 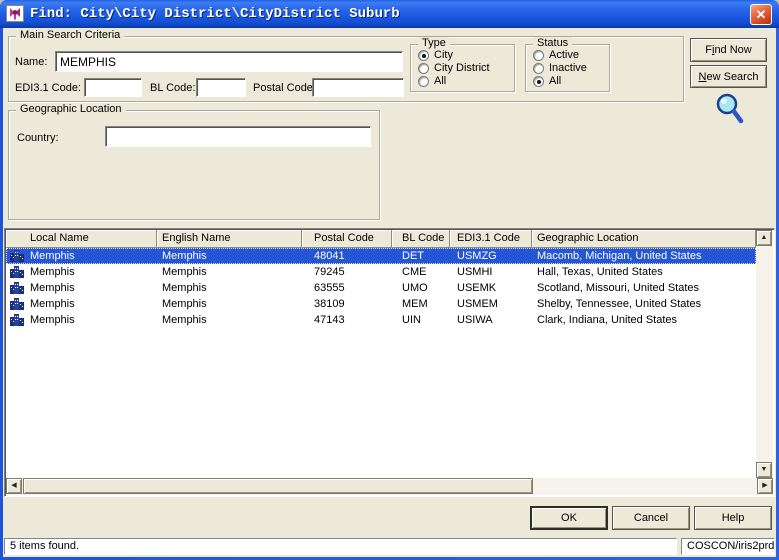 What do you see at coordinates (618, 288) in the screenshot?
I see `cell-geographic-location: Scotland, Missouri, United States` at bounding box center [618, 288].